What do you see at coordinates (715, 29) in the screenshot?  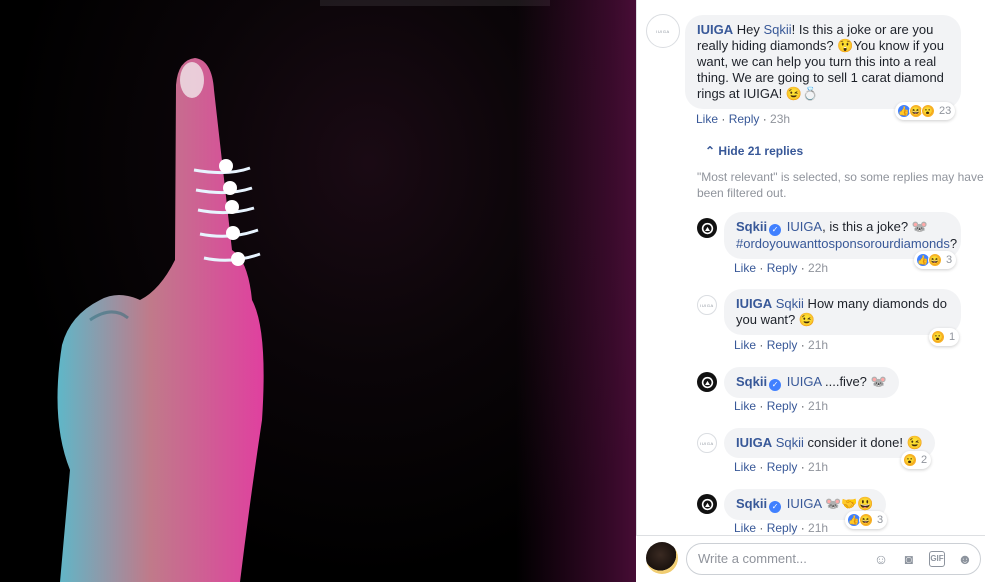 I see `comment-author: IUIGA` at bounding box center [715, 29].